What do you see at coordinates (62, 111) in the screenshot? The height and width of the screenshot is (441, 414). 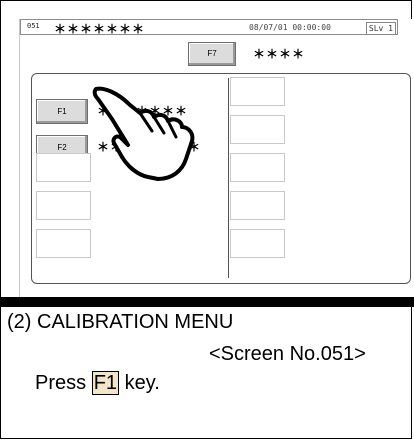 I see `f1-button: F1` at bounding box center [62, 111].